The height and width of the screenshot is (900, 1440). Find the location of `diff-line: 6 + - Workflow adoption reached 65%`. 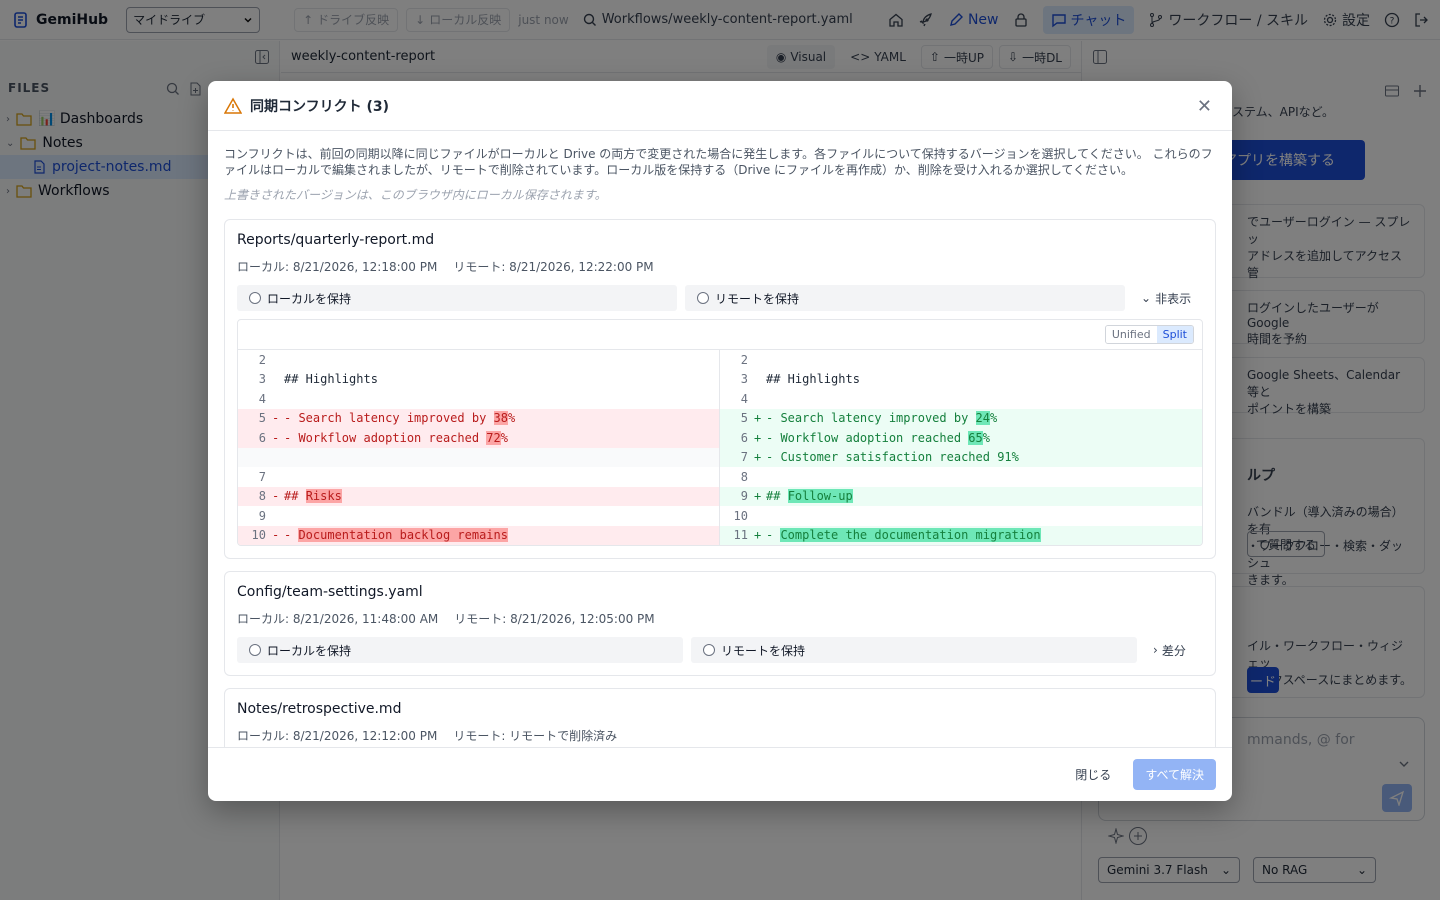

diff-line: 6 + - Workflow adoption reached 65% is located at coordinates (961, 438).